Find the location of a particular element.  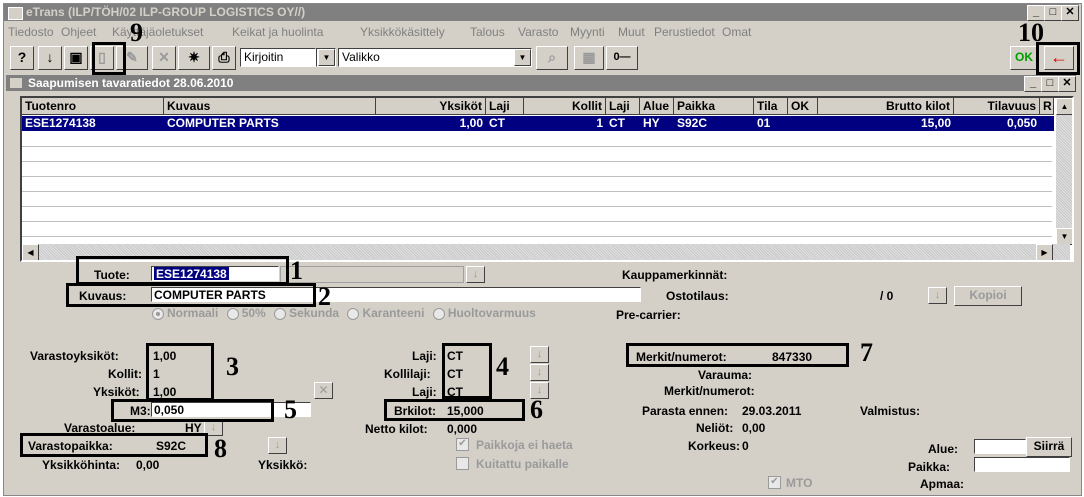

table-cell: 0,050 is located at coordinates (997, 123).